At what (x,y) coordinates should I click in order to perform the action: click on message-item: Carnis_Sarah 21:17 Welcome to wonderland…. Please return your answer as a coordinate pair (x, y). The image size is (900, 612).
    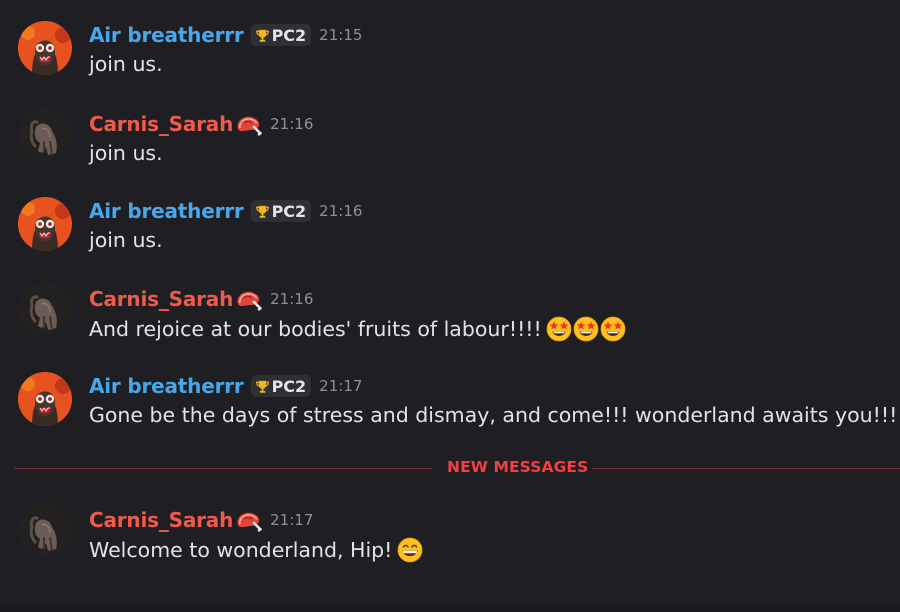
    Looking at the image, I should click on (450, 546).